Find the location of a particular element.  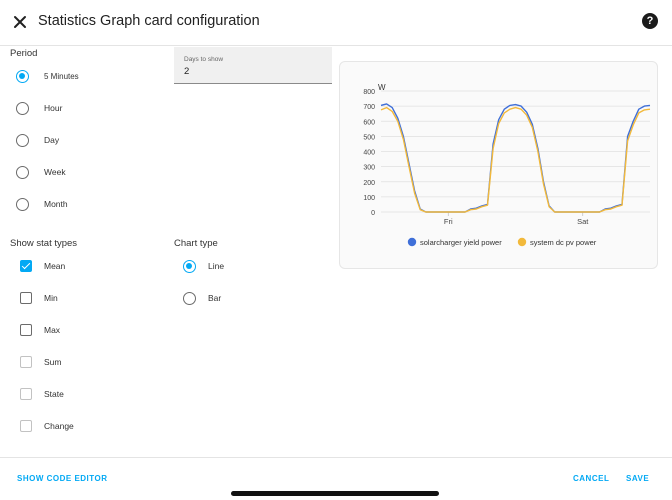

stat-type-state: State is located at coordinates (42, 394).